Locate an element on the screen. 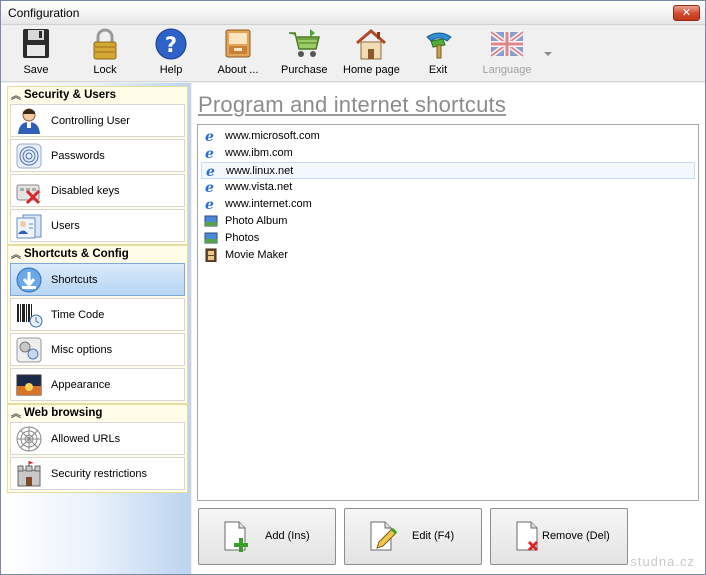 The width and height of the screenshot is (706, 575). user-icon is located at coordinates (29, 121).